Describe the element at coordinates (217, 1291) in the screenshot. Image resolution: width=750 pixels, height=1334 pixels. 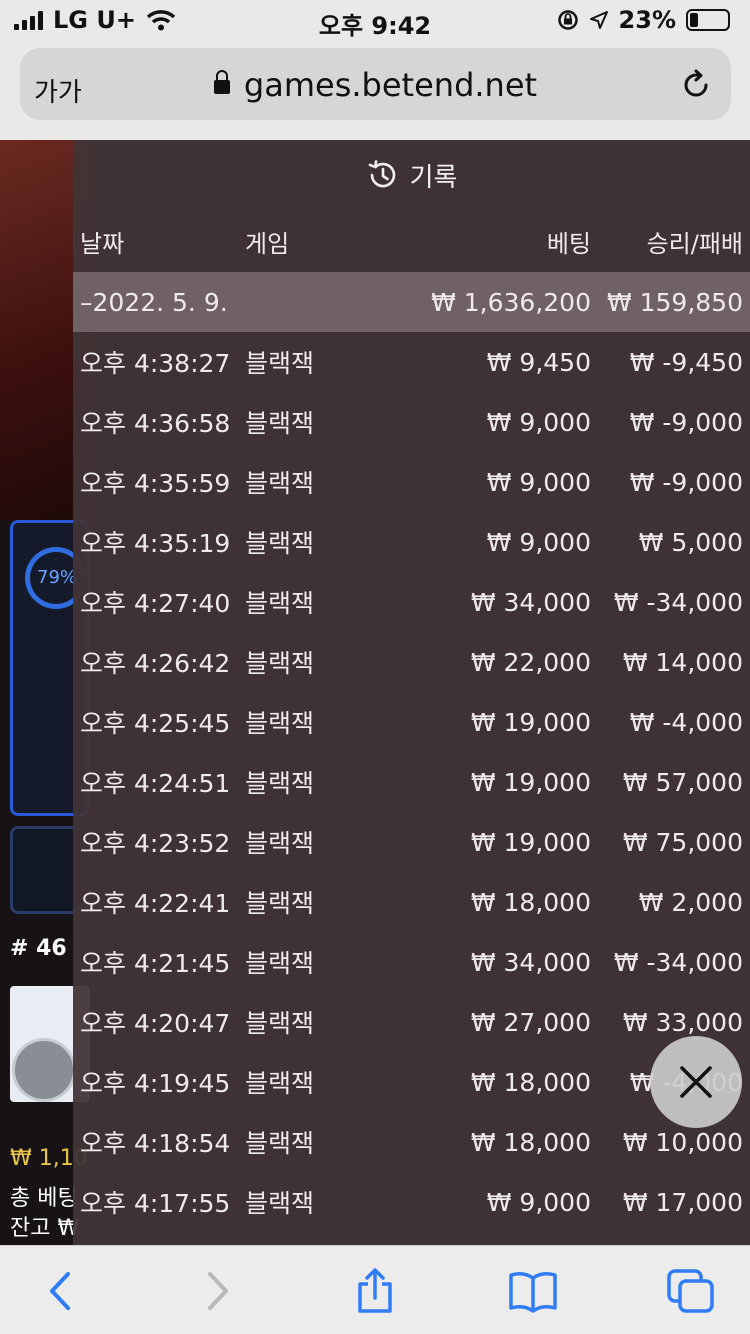
I see `forward-icon` at that location.